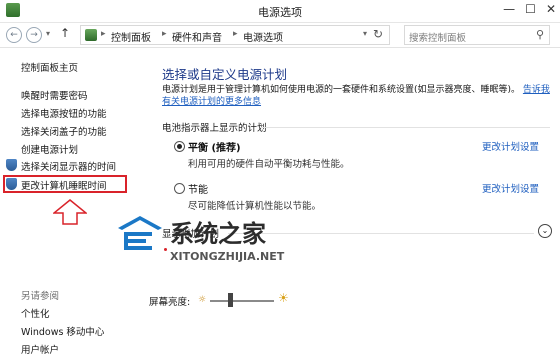 The image size is (560, 360). I want to click on watermark-brand: 系统之家, so click(218, 234).